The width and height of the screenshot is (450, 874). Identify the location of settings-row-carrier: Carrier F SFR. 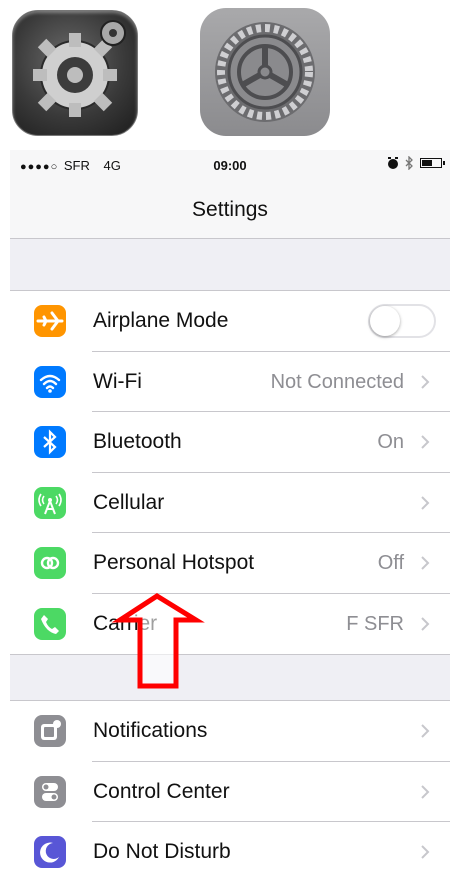
(230, 624).